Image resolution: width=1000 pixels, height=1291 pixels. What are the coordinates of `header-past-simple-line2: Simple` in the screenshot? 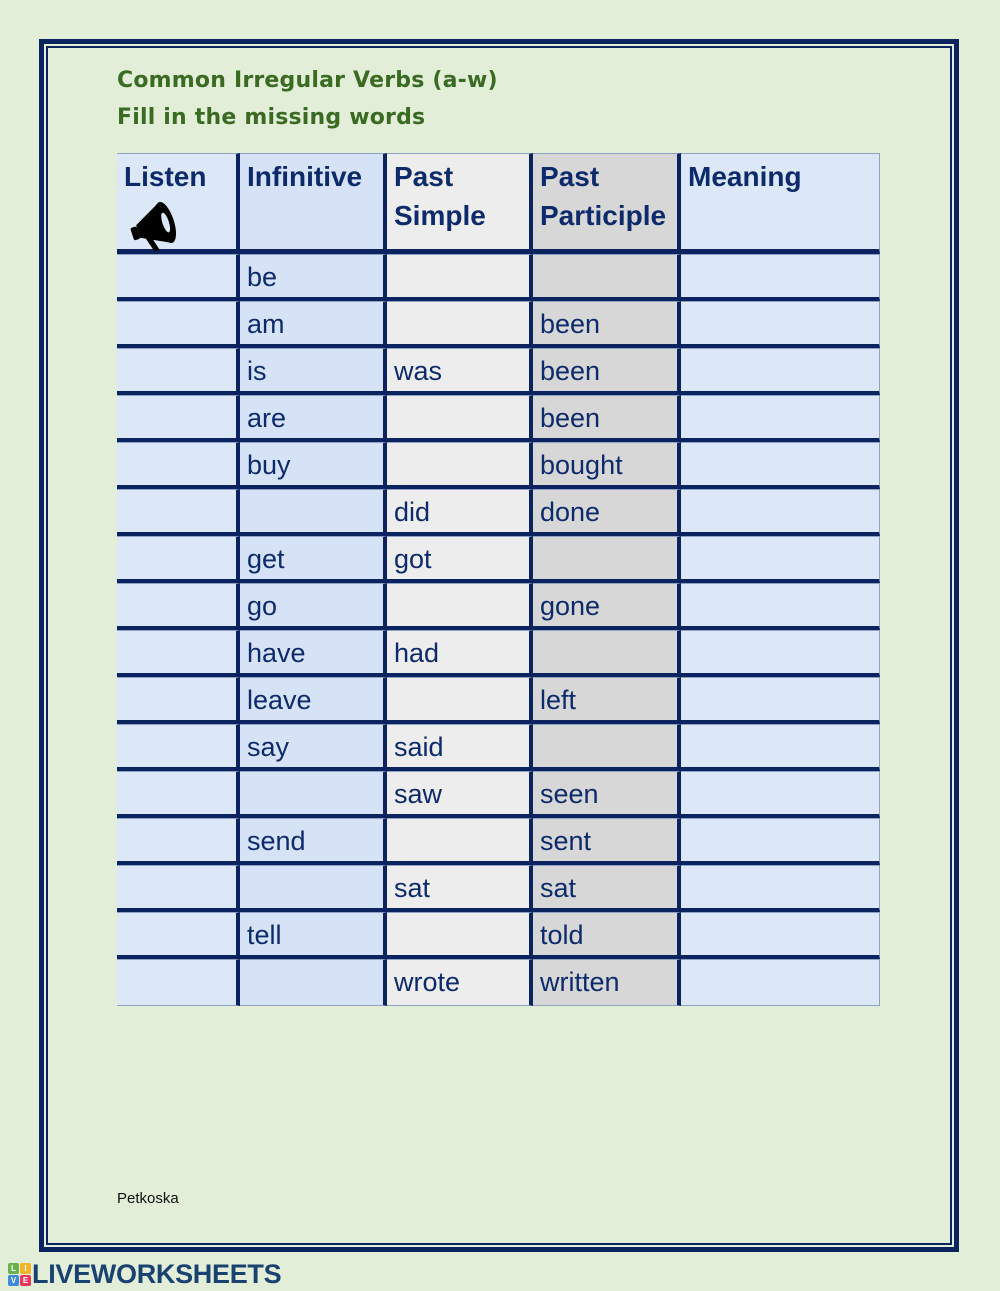 It's located at (440, 215).